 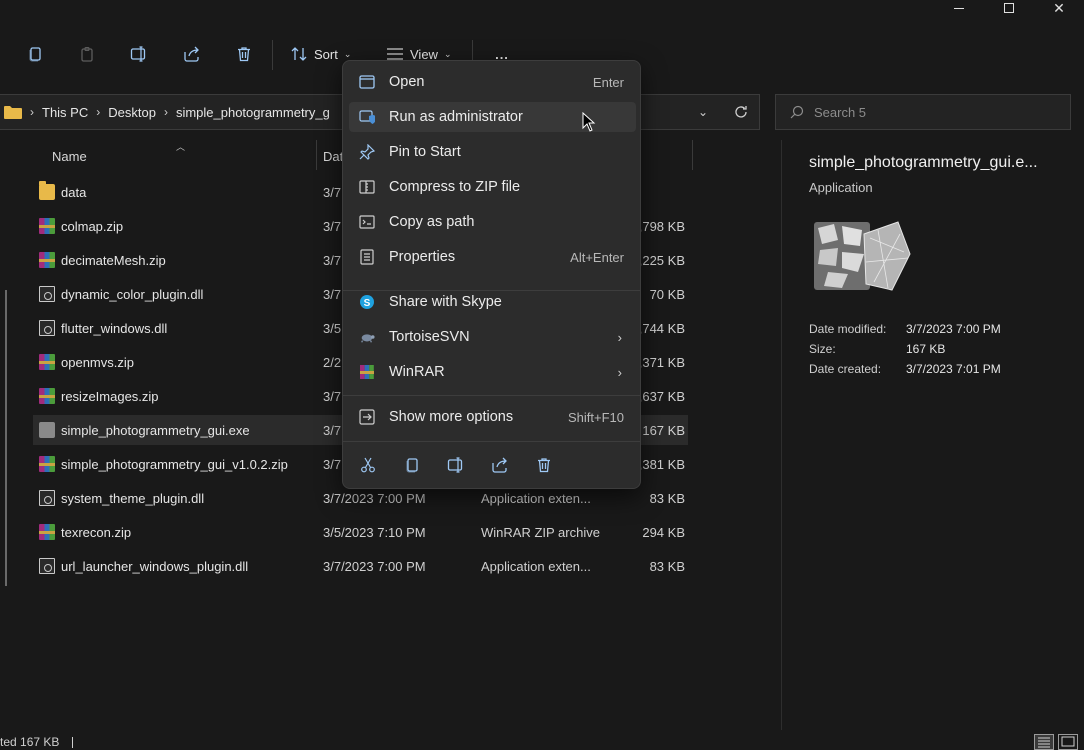 I want to click on minimize-button, so click(x=959, y=8).